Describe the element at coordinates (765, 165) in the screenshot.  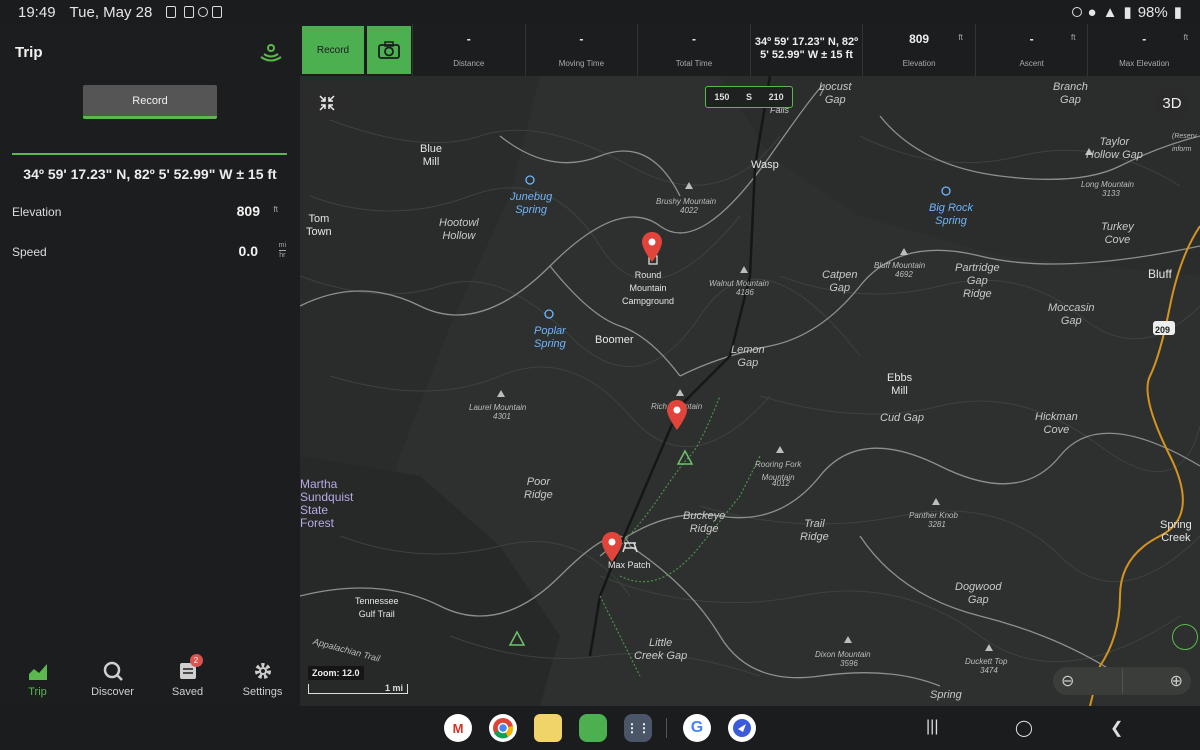
I see `map-label: Wasp` at that location.